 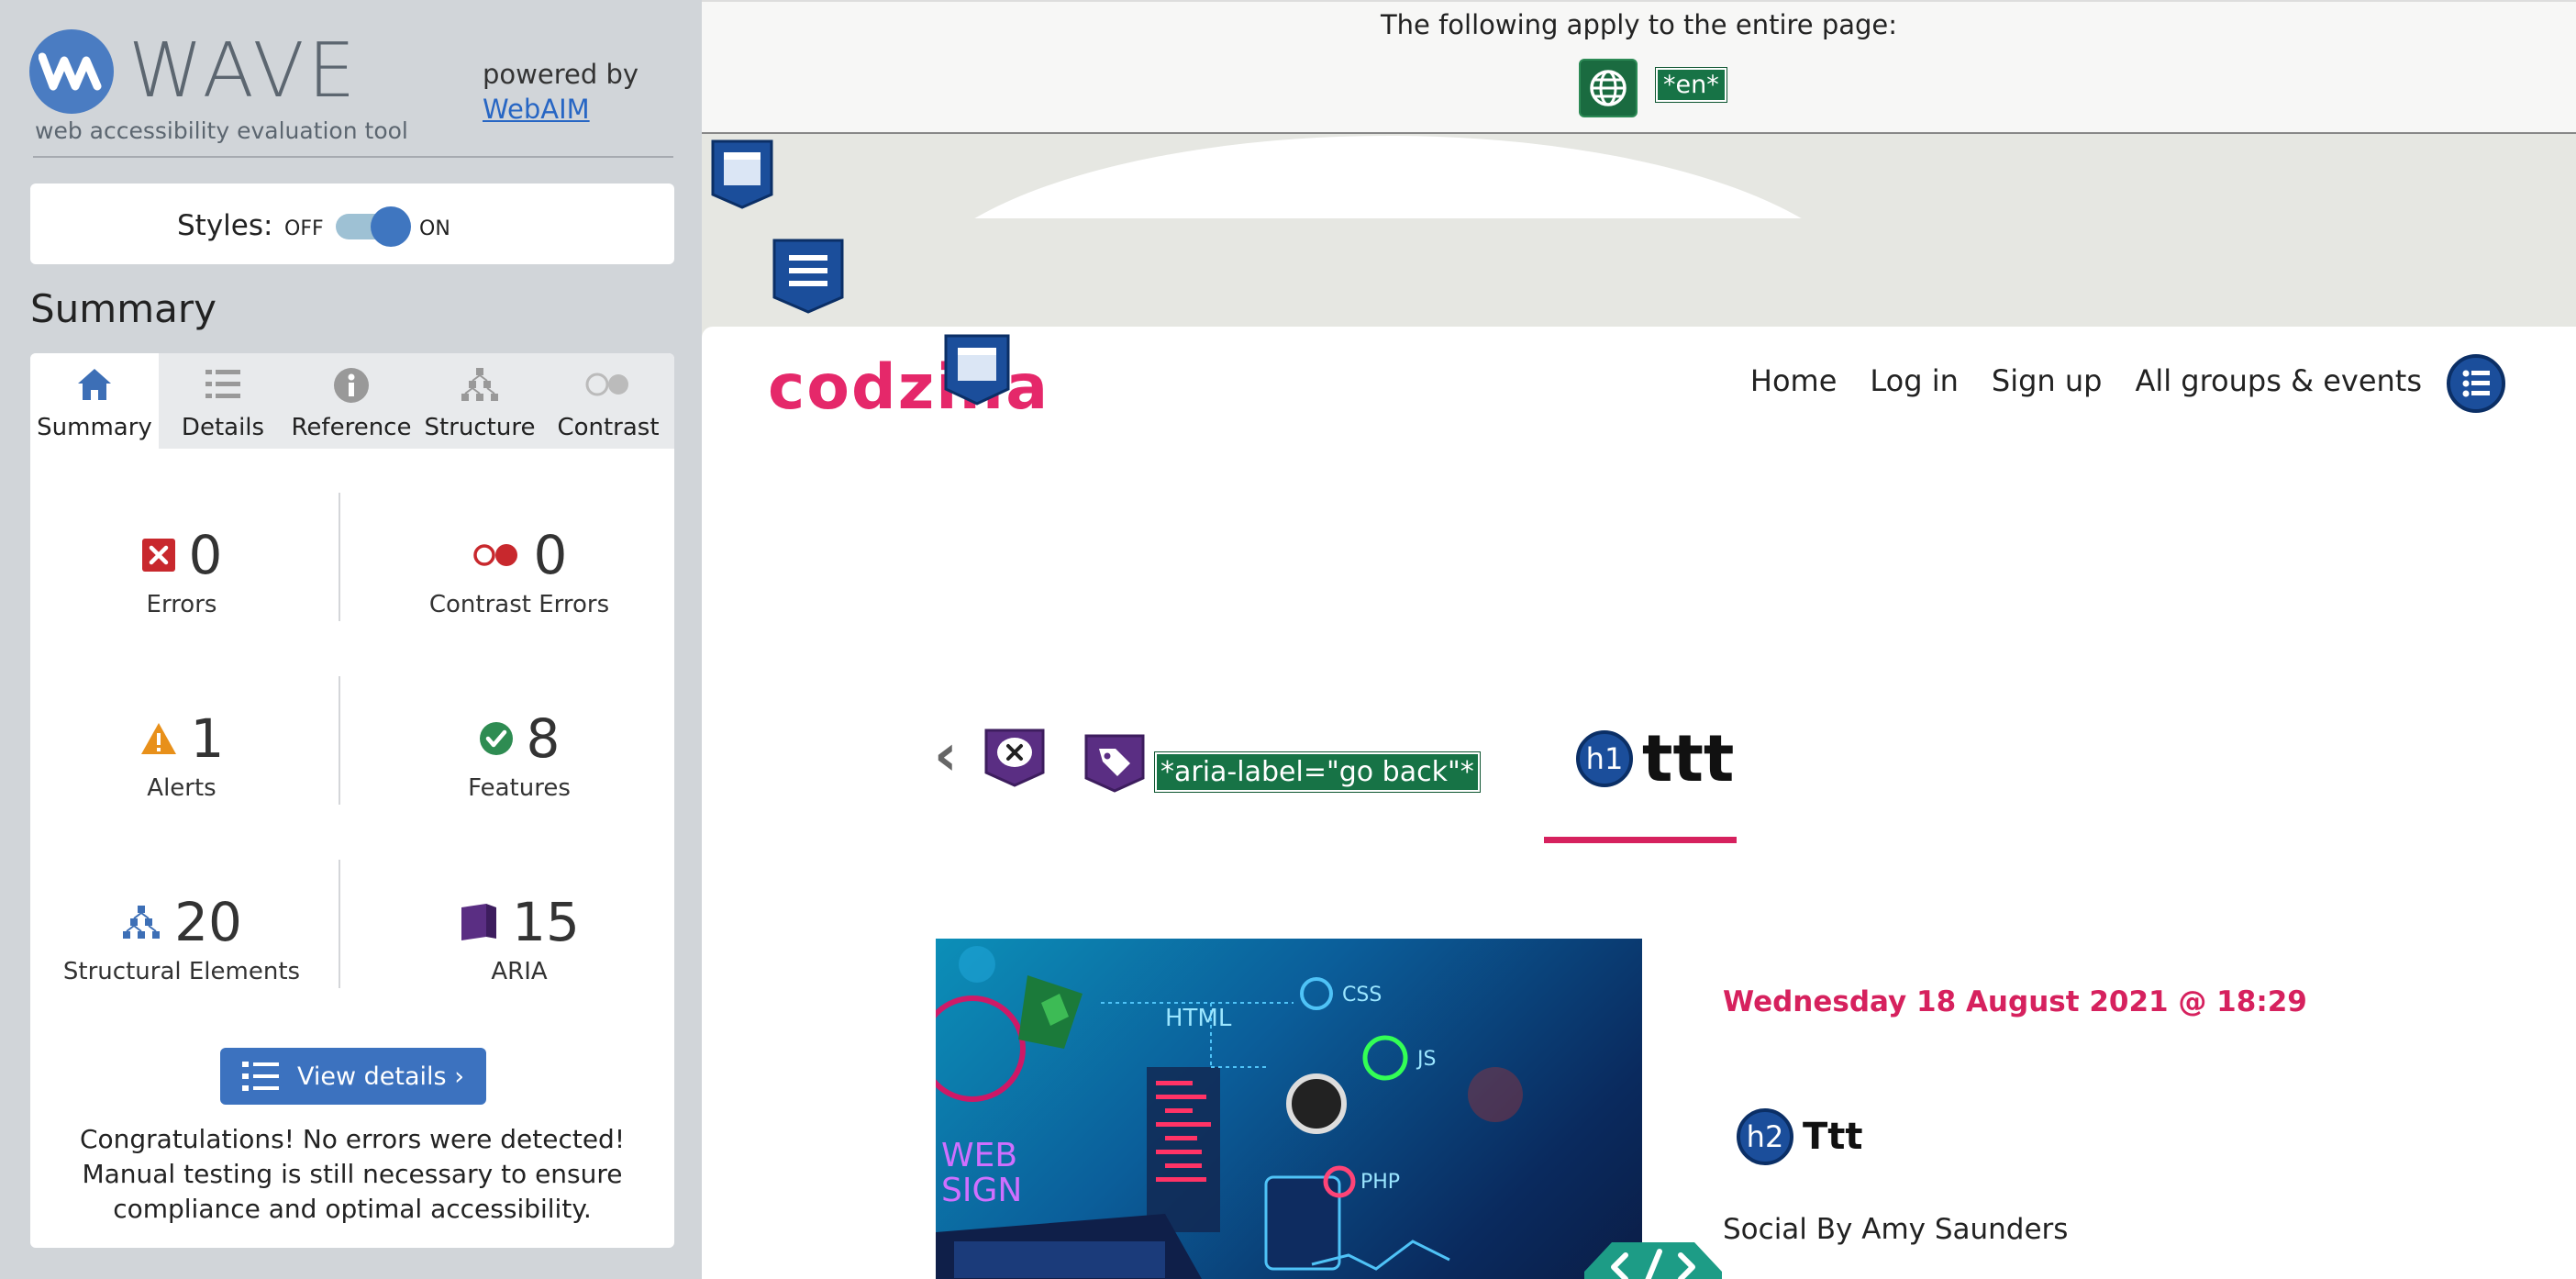 What do you see at coordinates (560, 109) in the screenshot?
I see `webaim-link: WebAIM` at bounding box center [560, 109].